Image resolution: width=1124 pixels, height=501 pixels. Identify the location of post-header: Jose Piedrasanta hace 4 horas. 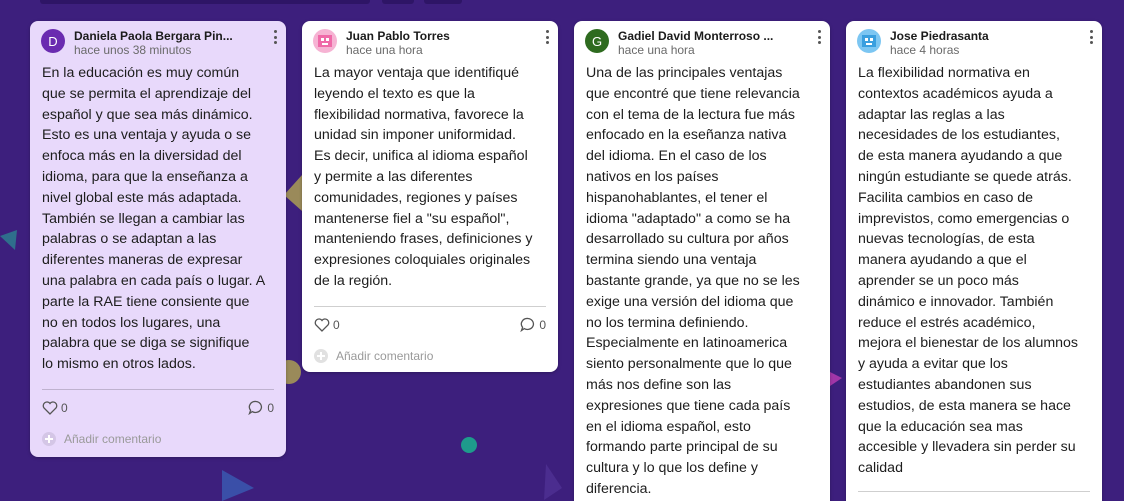
(974, 41).